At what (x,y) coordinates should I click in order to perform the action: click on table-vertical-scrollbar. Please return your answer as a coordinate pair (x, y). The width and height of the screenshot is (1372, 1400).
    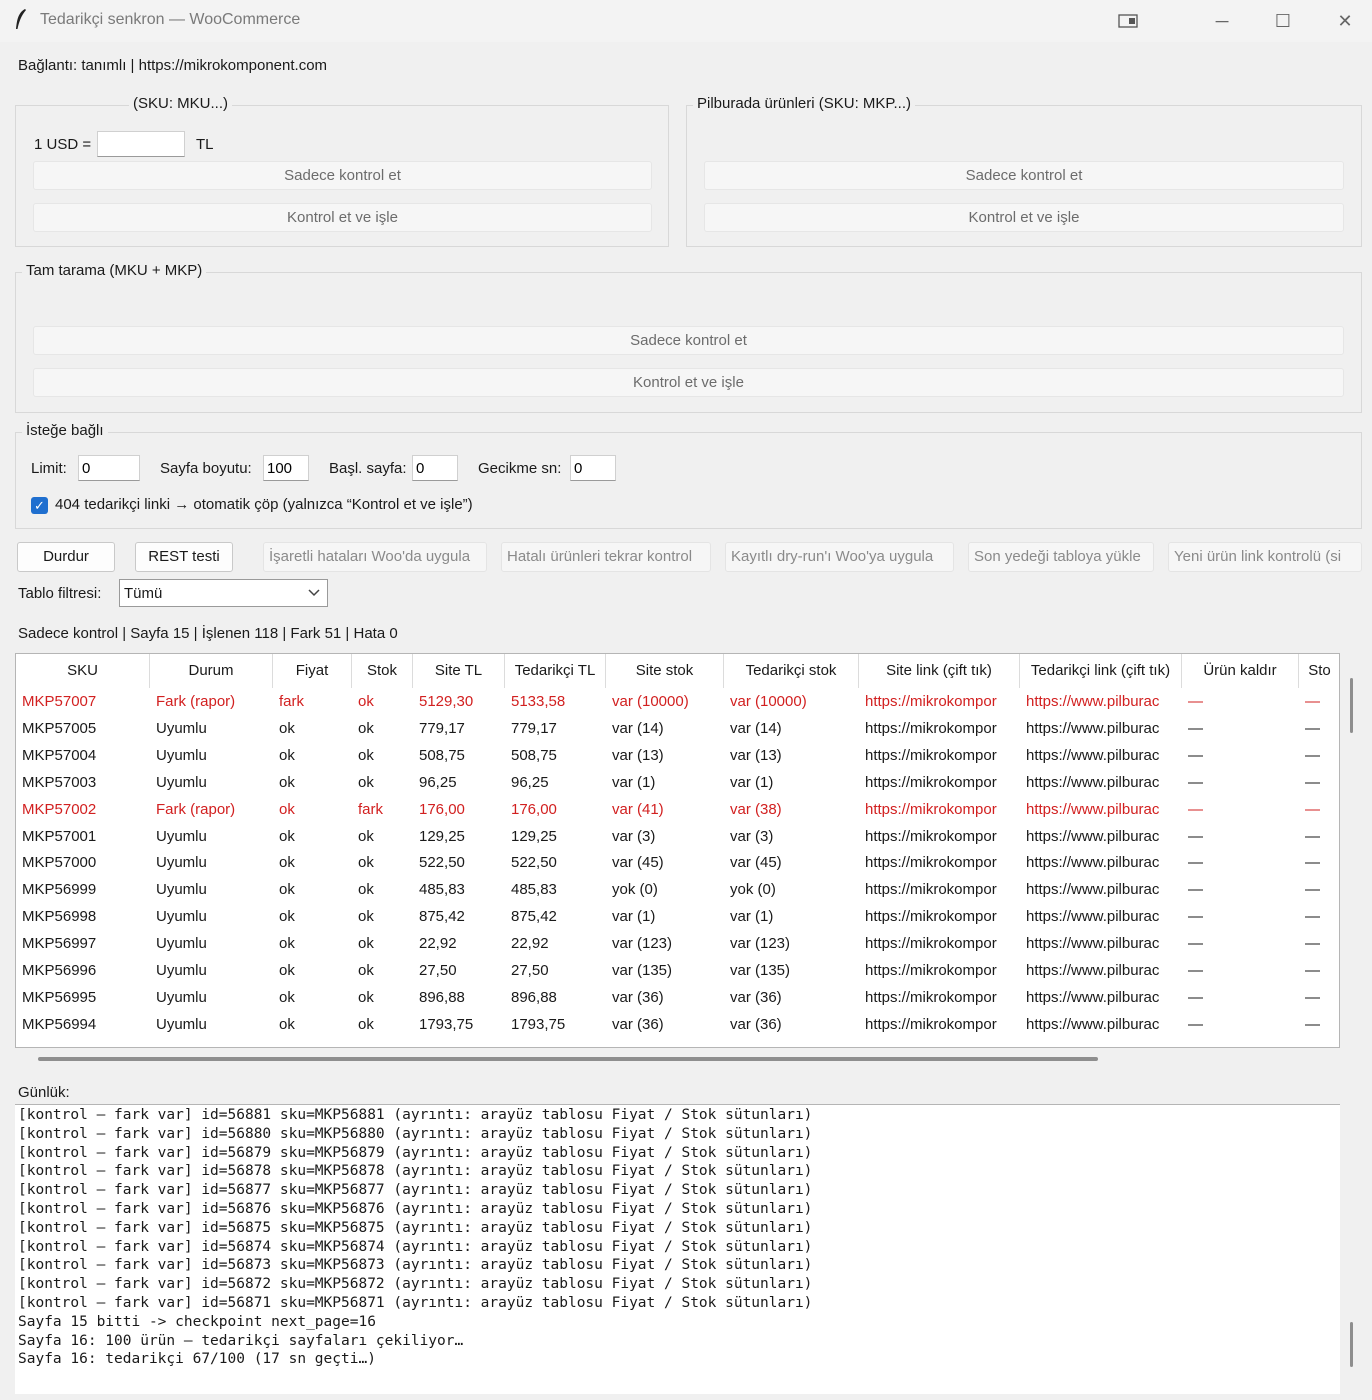
    Looking at the image, I should click on (1351, 705).